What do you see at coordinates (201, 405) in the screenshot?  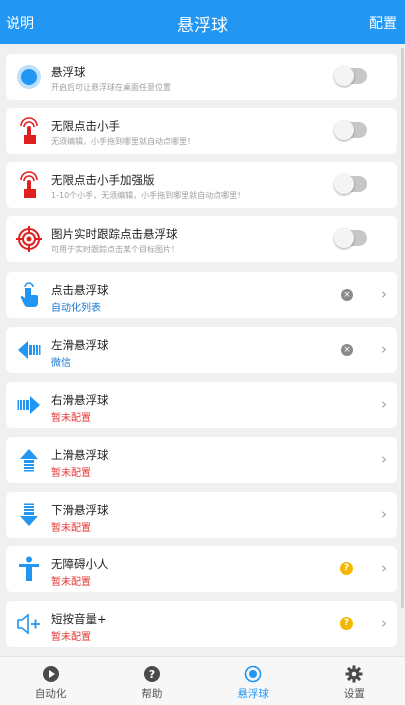 I see `swipe-right-row: 右滑悬浮球 暂未配置 ›` at bounding box center [201, 405].